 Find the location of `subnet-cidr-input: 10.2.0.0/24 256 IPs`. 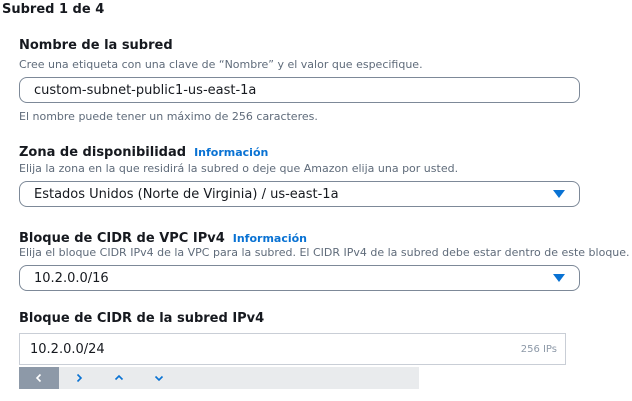

subnet-cidr-input: 10.2.0.0/24 256 IPs is located at coordinates (292, 349).